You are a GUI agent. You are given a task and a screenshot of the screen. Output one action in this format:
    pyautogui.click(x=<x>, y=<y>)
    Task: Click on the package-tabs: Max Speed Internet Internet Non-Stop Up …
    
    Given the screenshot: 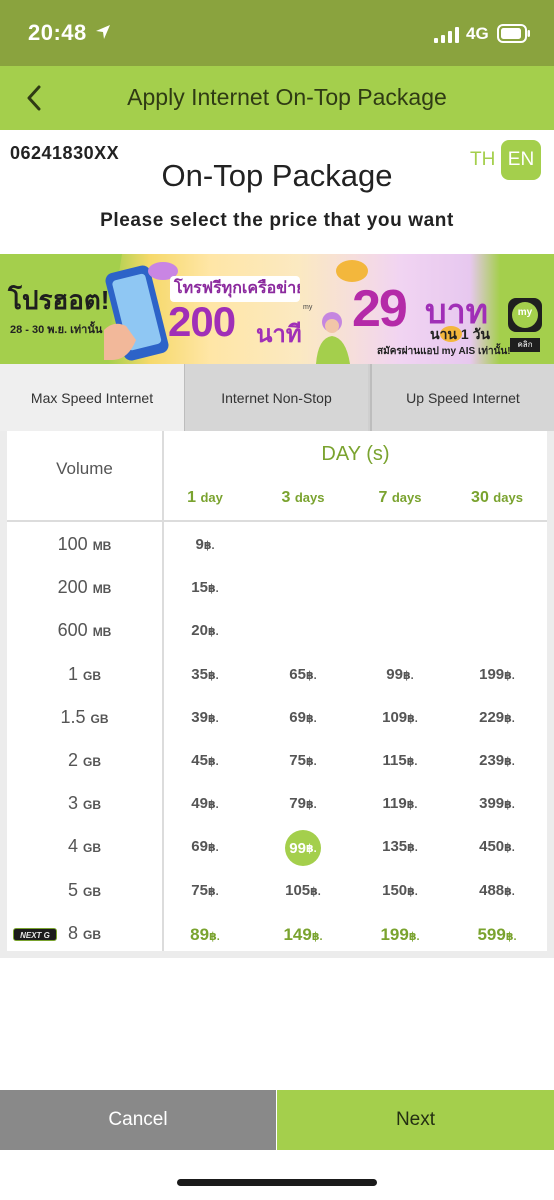 What is the action you would take?
    pyautogui.click(x=277, y=397)
    